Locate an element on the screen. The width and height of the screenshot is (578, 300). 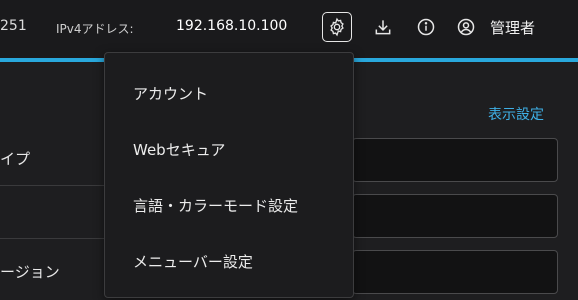
user-icon is located at coordinates (466, 27).